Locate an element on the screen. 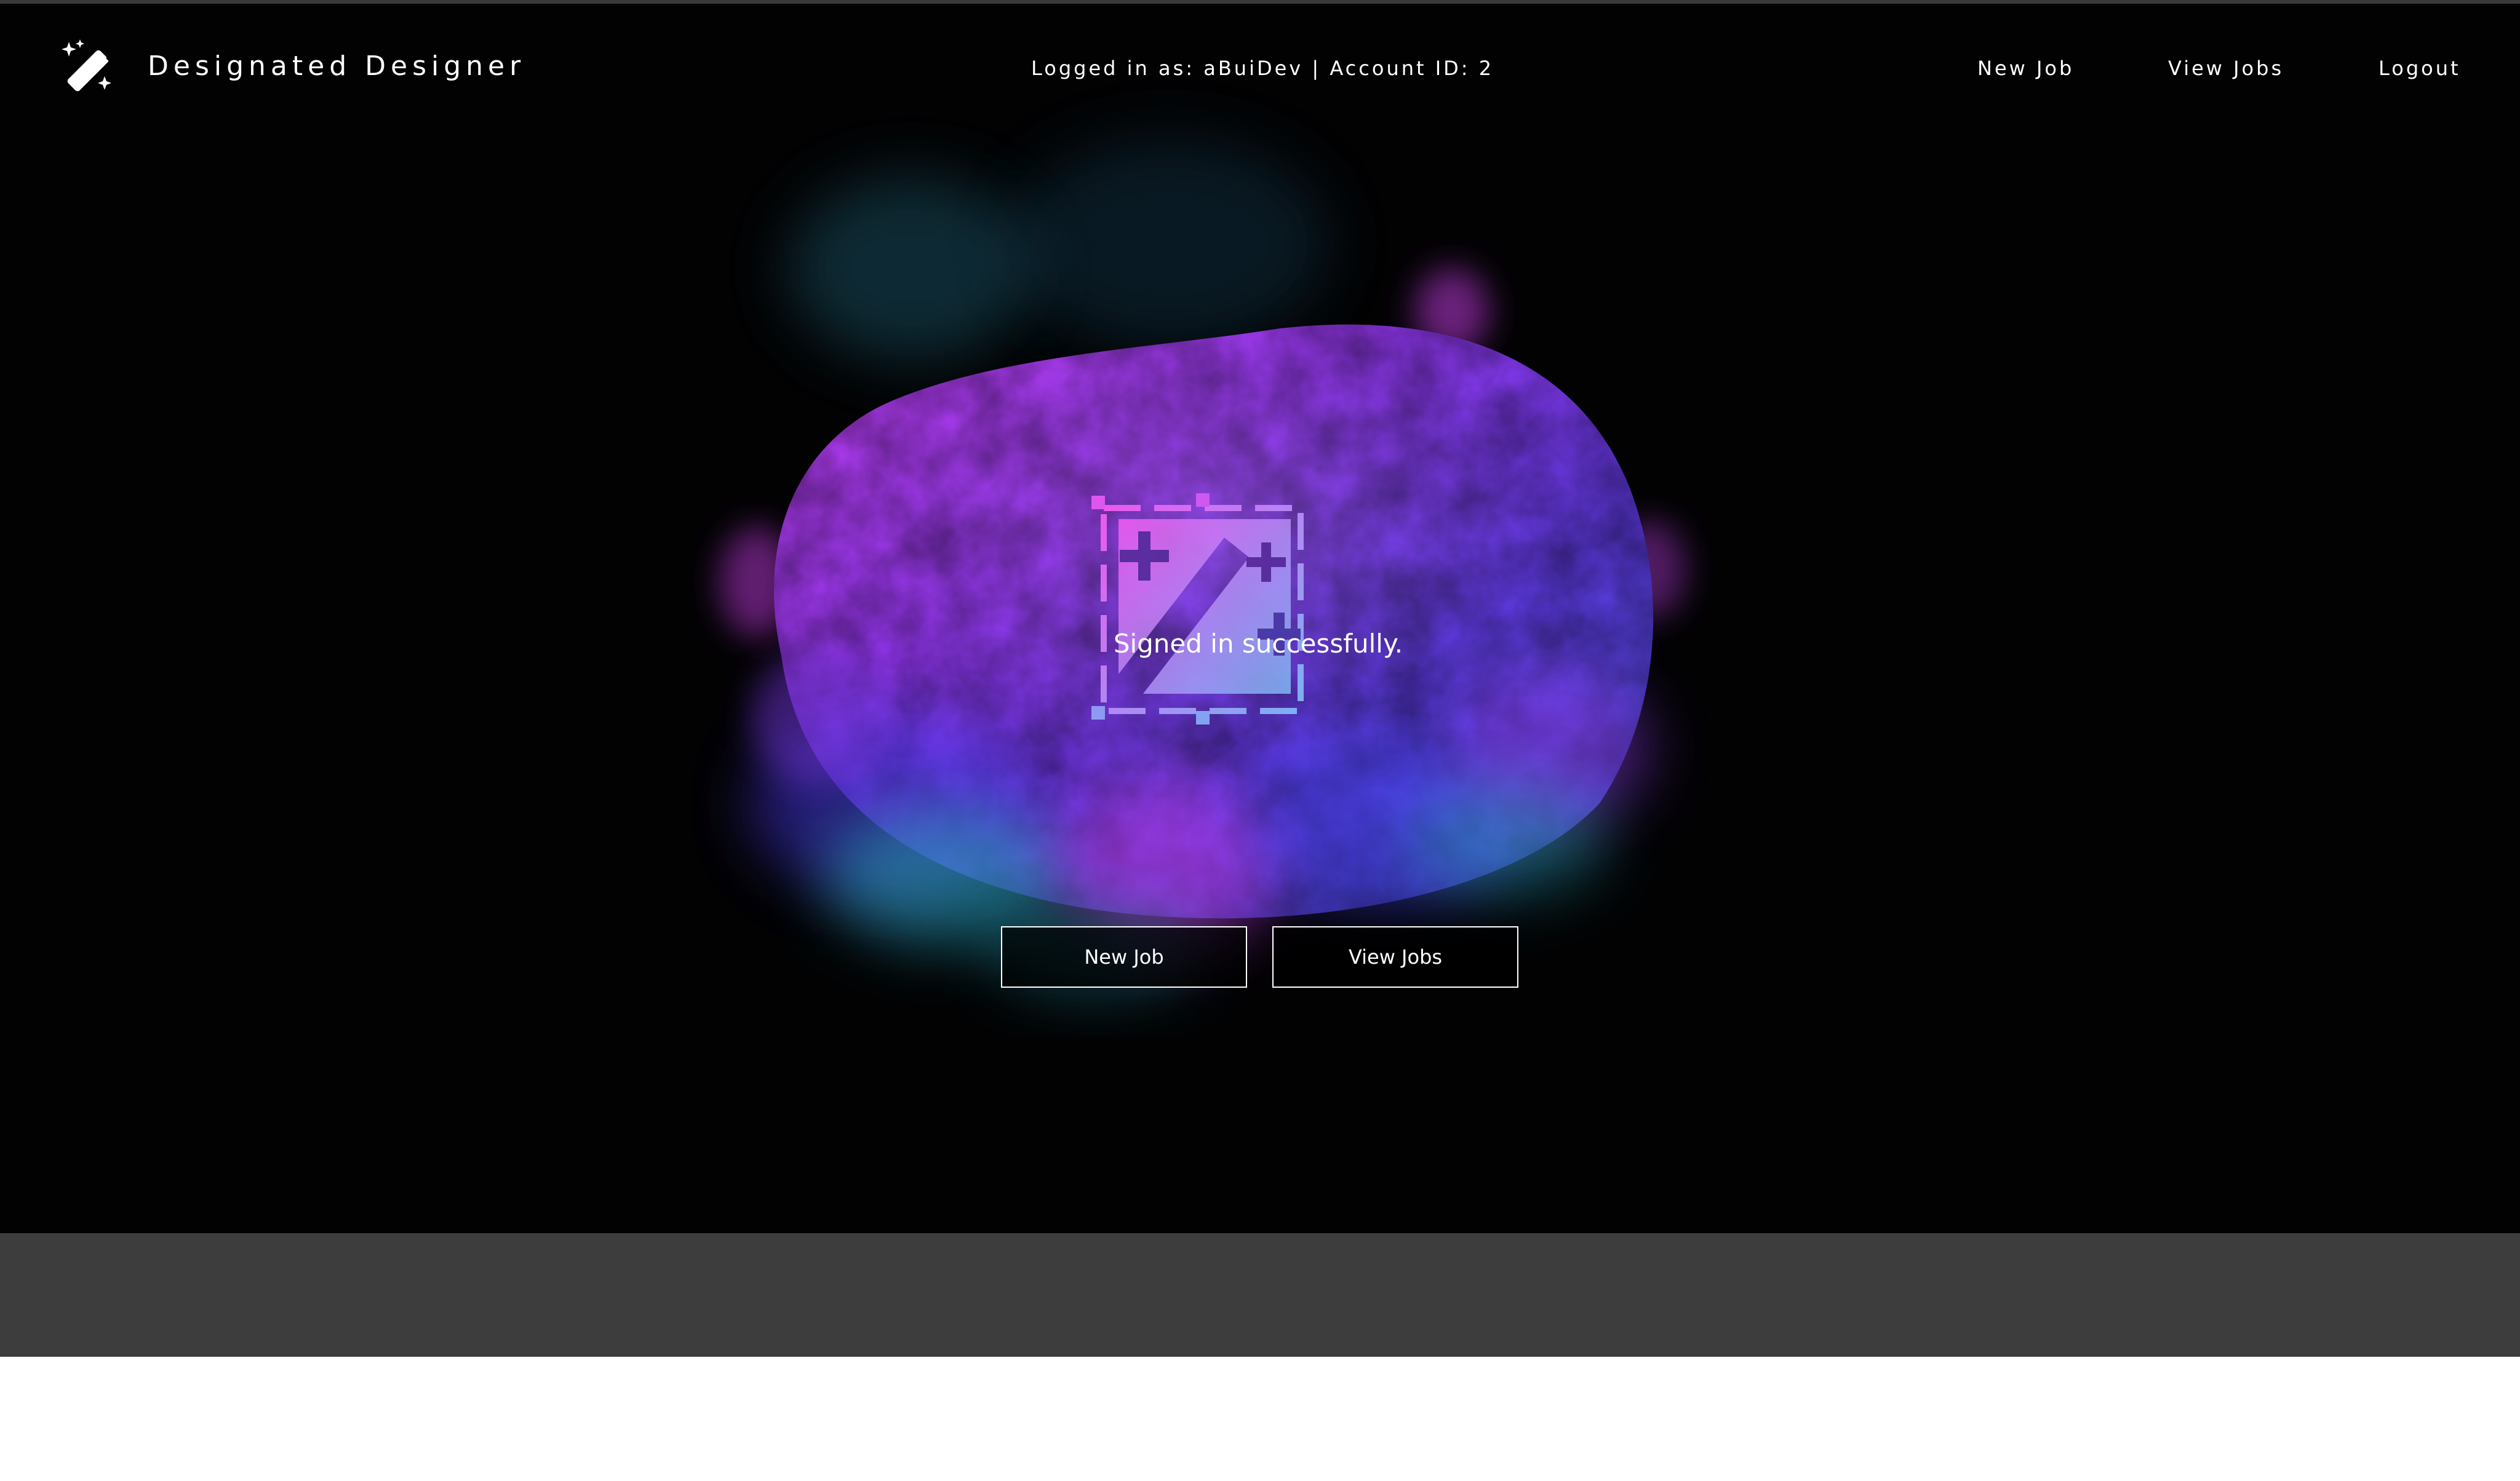  view-jobs-button: View Jobs is located at coordinates (1395, 957).